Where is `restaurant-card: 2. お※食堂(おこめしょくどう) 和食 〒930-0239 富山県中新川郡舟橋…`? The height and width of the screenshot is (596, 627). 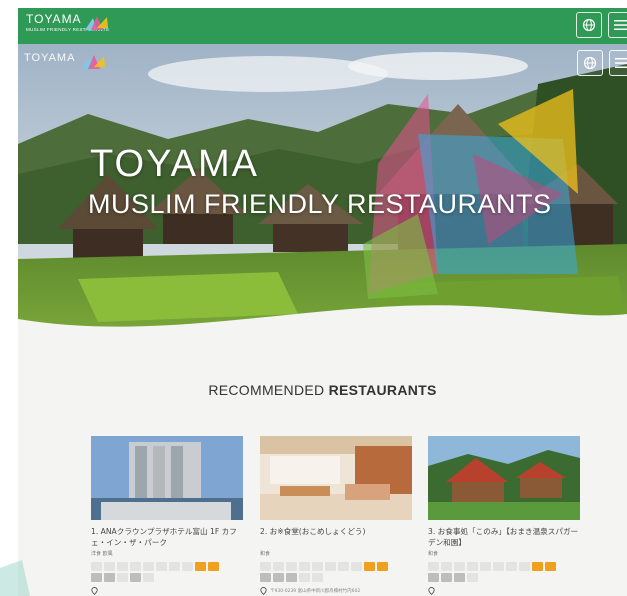 restaurant-card: 2. お※食堂(おこめしょくどう) 和食 〒930-0239 富山県中新川郡舟橋… is located at coordinates (336, 515).